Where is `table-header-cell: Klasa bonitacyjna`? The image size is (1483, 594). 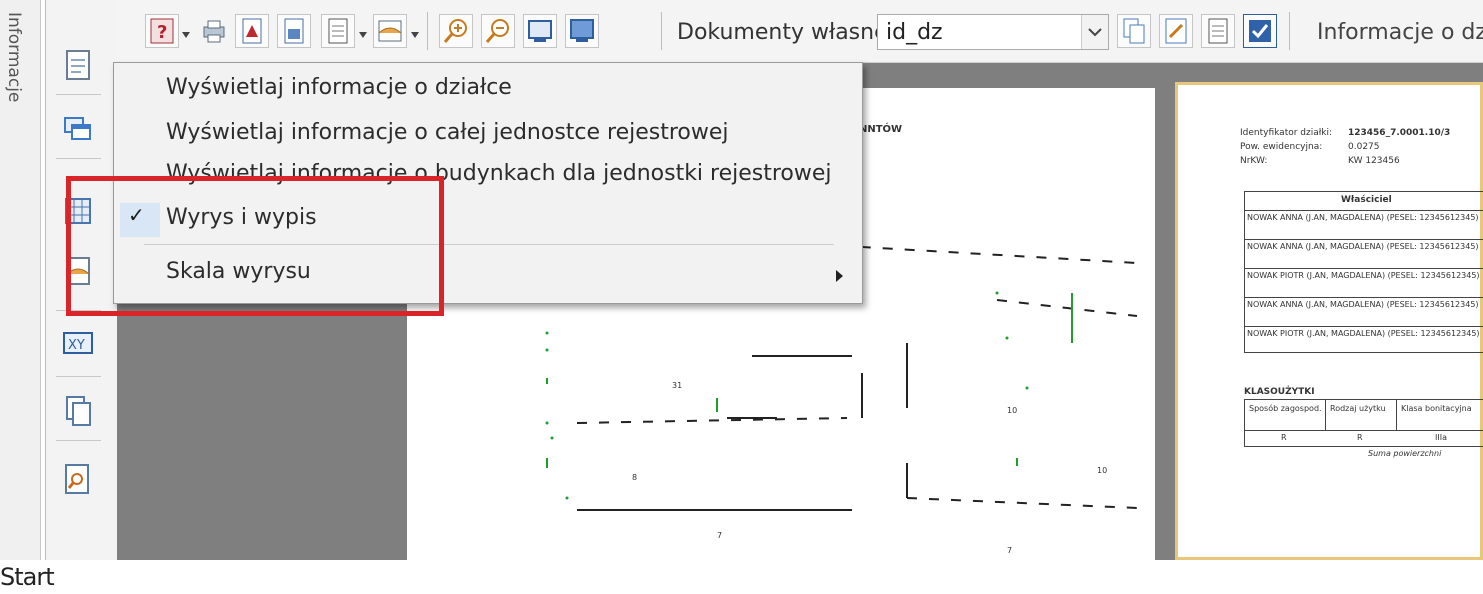 table-header-cell: Klasa bonitacyjna is located at coordinates (1440, 415).